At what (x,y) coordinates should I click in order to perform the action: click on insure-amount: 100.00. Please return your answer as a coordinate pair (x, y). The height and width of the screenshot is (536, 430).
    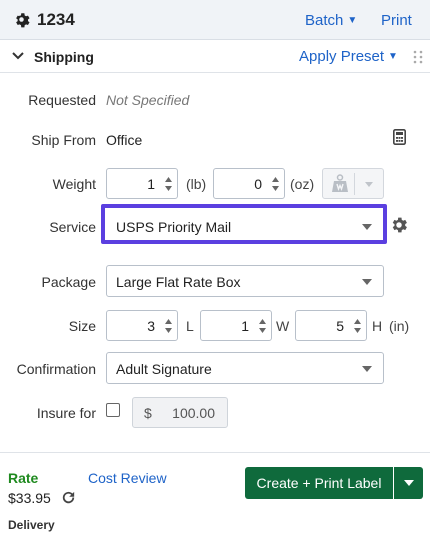
    Looking at the image, I should click on (193, 413).